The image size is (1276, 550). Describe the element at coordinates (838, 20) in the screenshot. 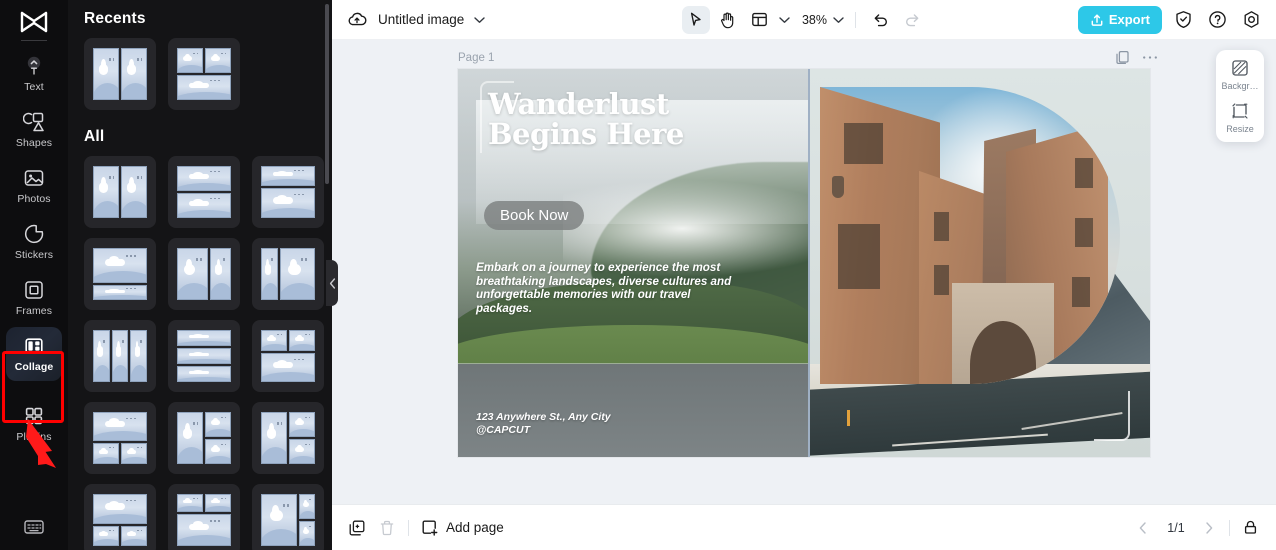

I see `zoom-chevron-down-icon` at that location.